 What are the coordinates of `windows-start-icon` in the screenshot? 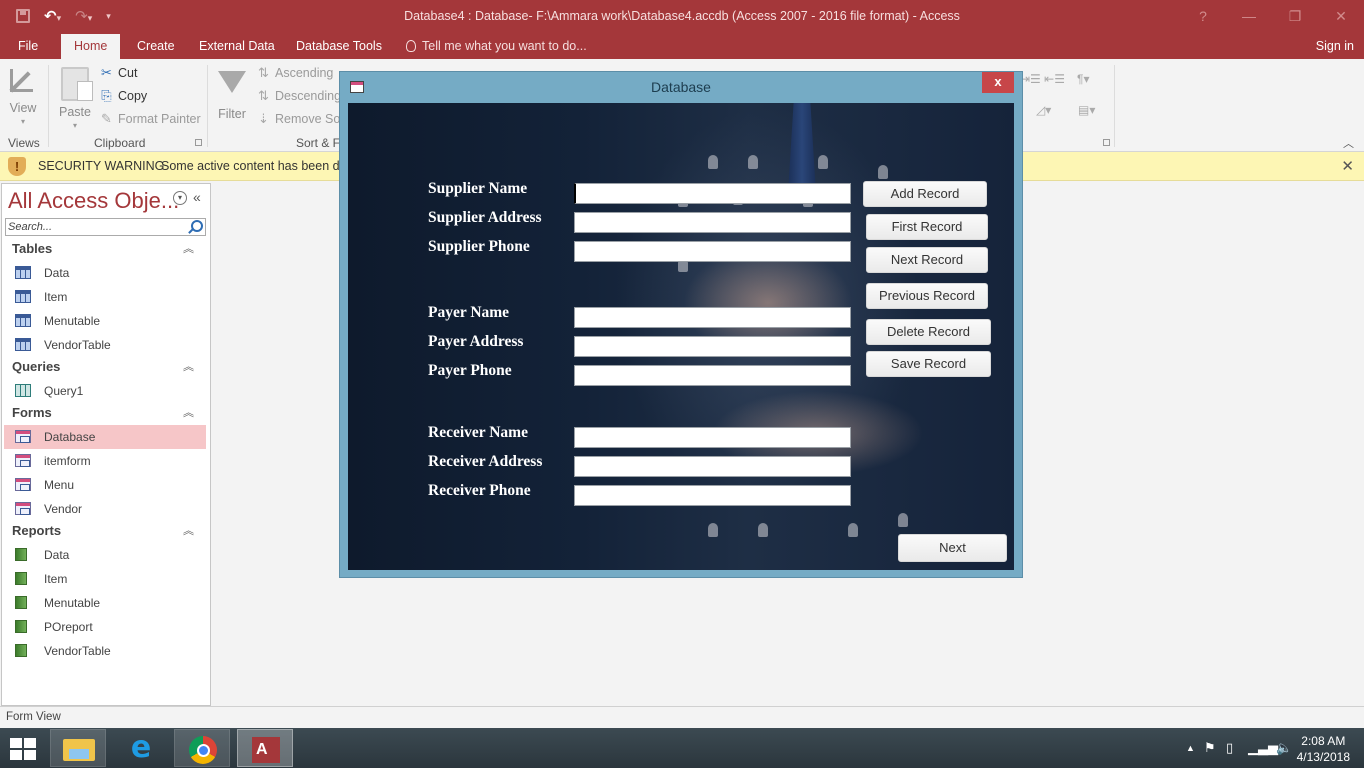 It's located at (23, 749).